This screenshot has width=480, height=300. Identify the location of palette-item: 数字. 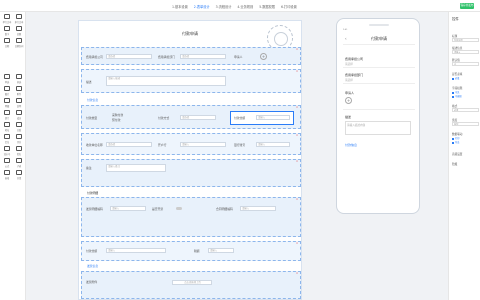
(7, 31).